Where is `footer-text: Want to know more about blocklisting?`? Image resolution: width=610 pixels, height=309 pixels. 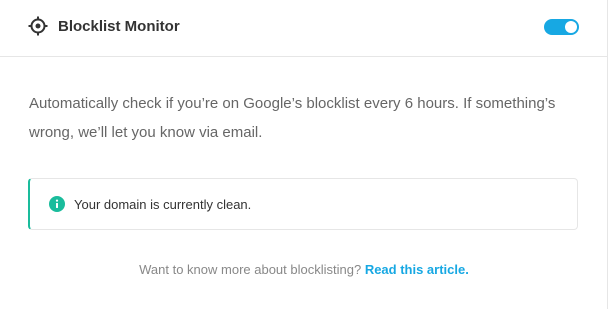 footer-text: Want to know more about blocklisting? is located at coordinates (252, 269).